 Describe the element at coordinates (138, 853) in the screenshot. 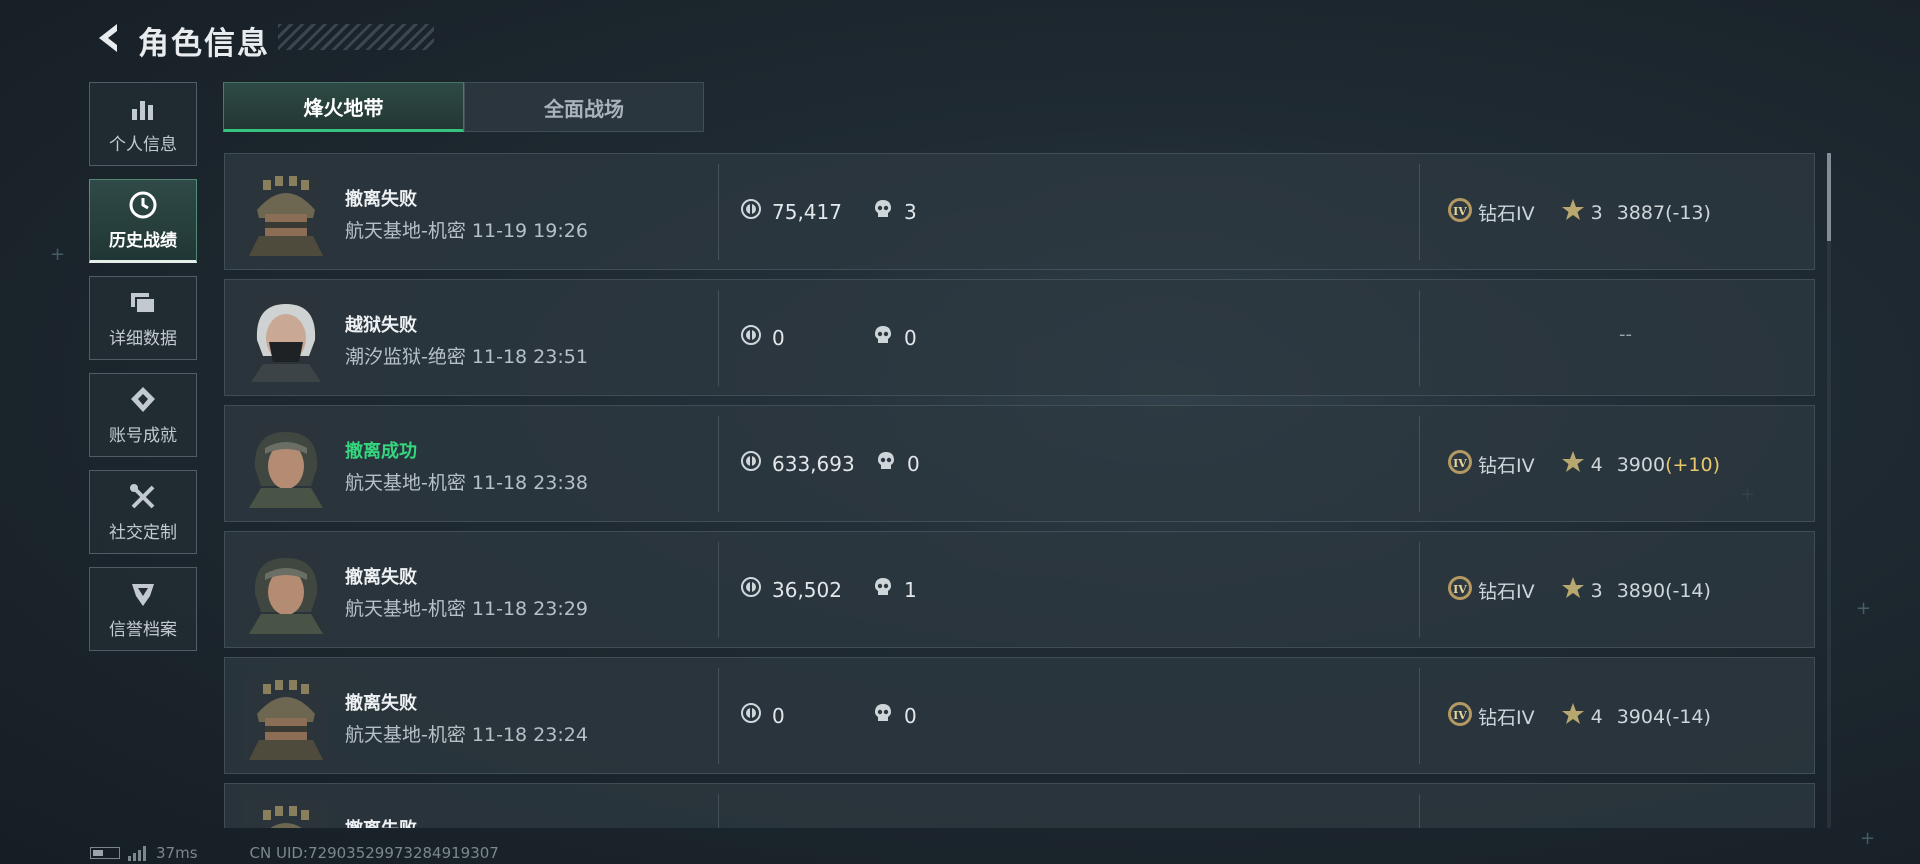

I see `signal-icon` at that location.